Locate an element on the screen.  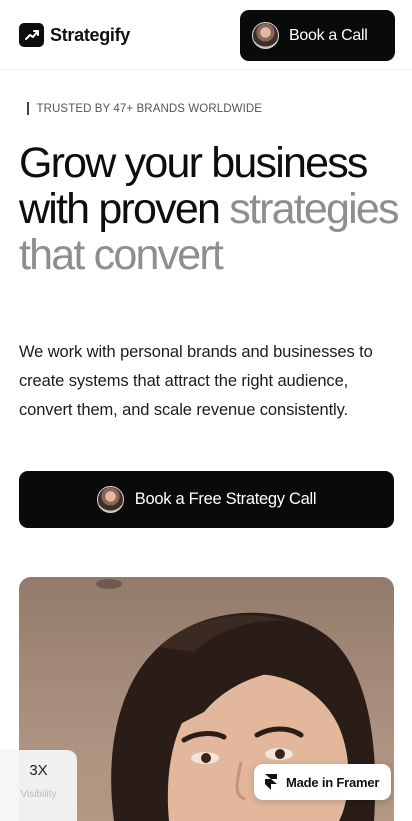
tagline-divider is located at coordinates (28, 108).